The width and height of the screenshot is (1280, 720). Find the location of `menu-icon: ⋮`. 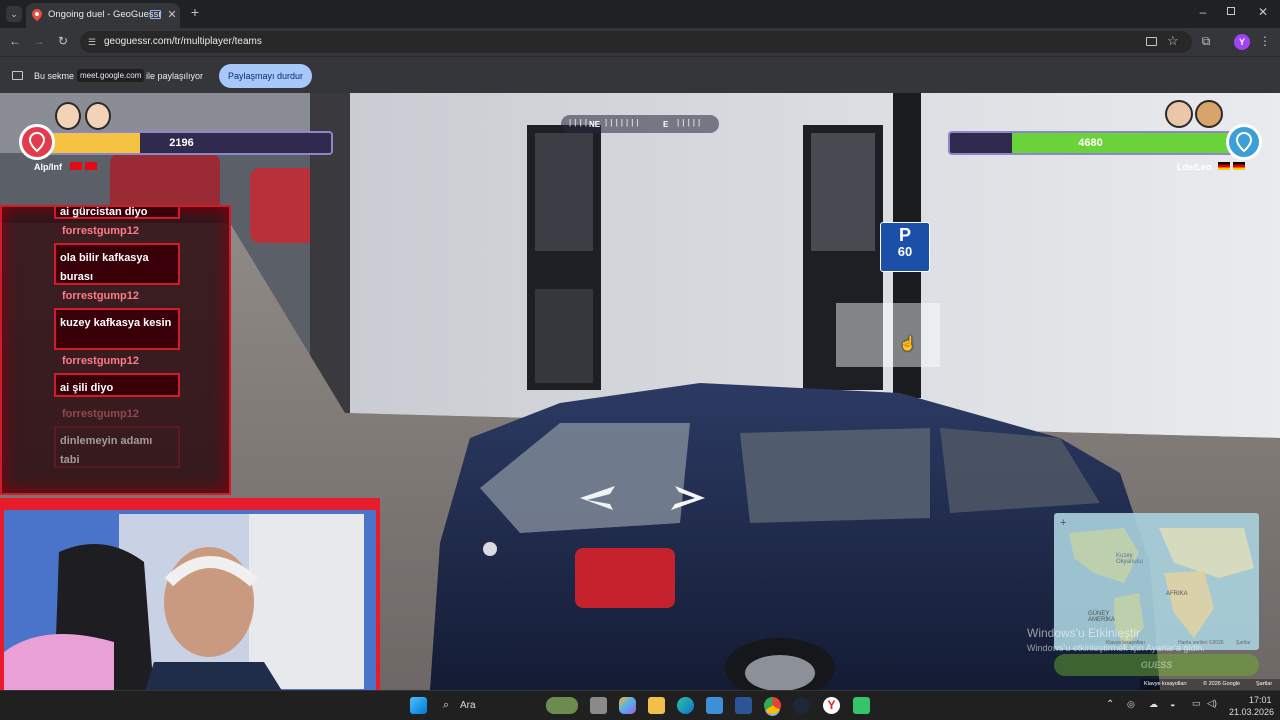

menu-icon: ⋮ is located at coordinates (1265, 41).